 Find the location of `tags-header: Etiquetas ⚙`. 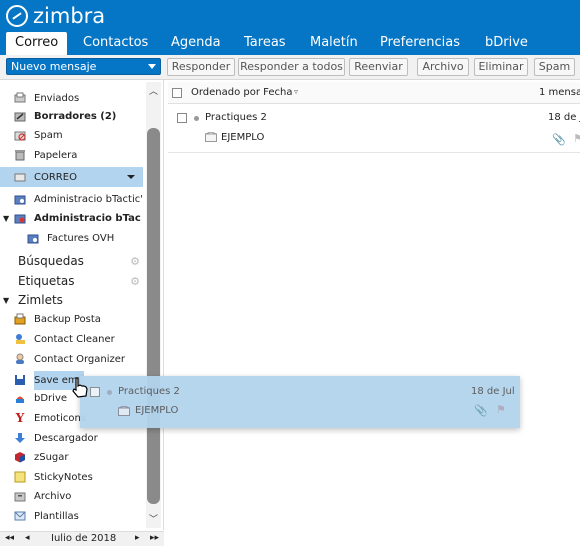

tags-header: Etiquetas ⚙ is located at coordinates (71, 281).